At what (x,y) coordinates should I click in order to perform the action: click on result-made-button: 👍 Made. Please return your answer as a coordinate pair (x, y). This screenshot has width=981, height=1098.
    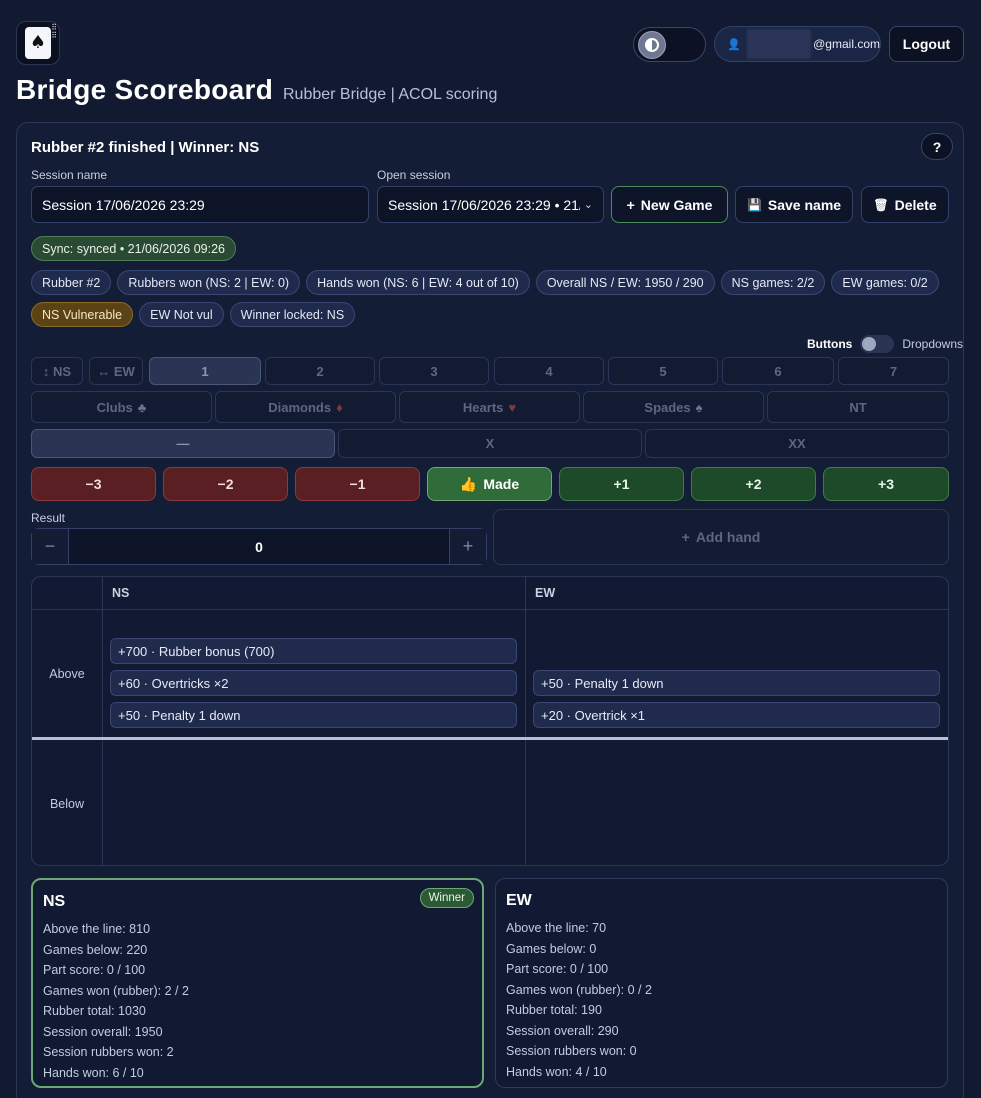
    Looking at the image, I should click on (489, 484).